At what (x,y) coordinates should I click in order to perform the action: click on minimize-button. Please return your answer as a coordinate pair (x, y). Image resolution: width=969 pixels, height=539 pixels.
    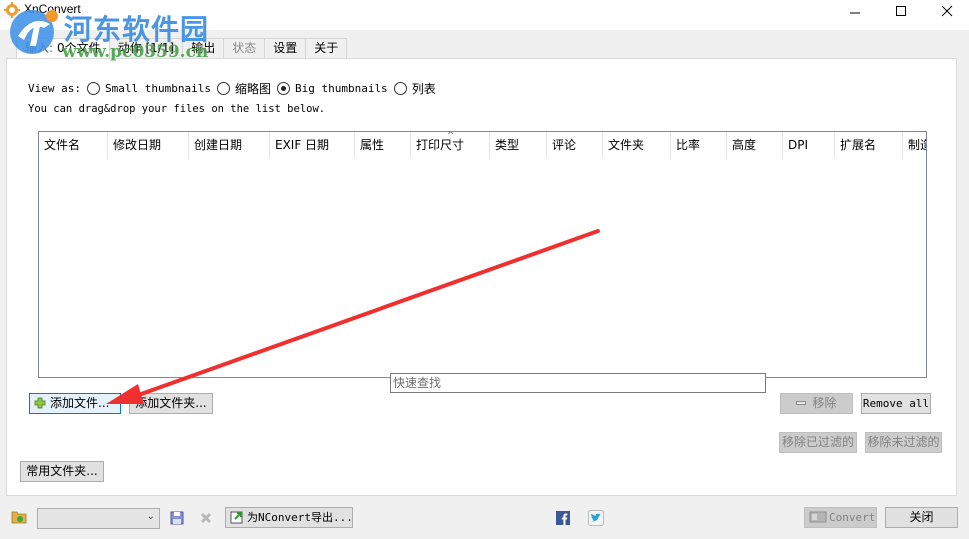
    Looking at the image, I should click on (855, 11).